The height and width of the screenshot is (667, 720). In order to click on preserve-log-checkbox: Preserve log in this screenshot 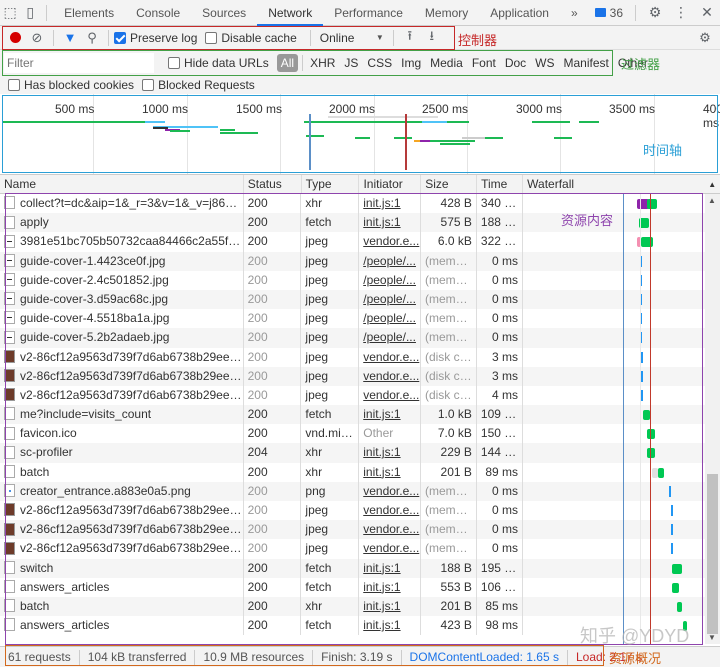, I will do `click(155, 38)`.